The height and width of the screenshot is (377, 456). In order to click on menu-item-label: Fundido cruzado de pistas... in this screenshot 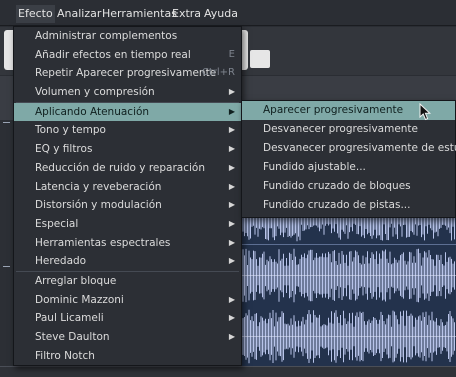, I will do `click(337, 205)`.